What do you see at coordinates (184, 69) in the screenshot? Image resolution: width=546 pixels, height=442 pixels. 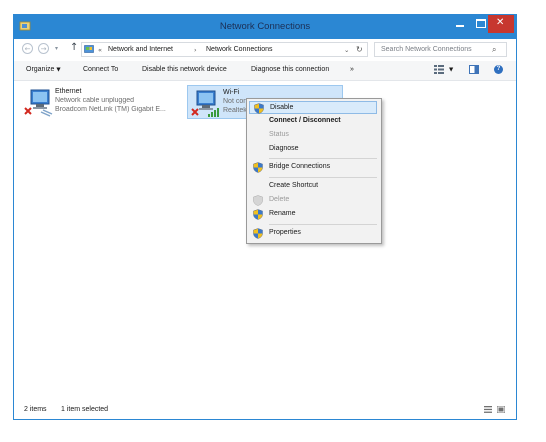 I see `disable-device-button: Disable this network device` at bounding box center [184, 69].